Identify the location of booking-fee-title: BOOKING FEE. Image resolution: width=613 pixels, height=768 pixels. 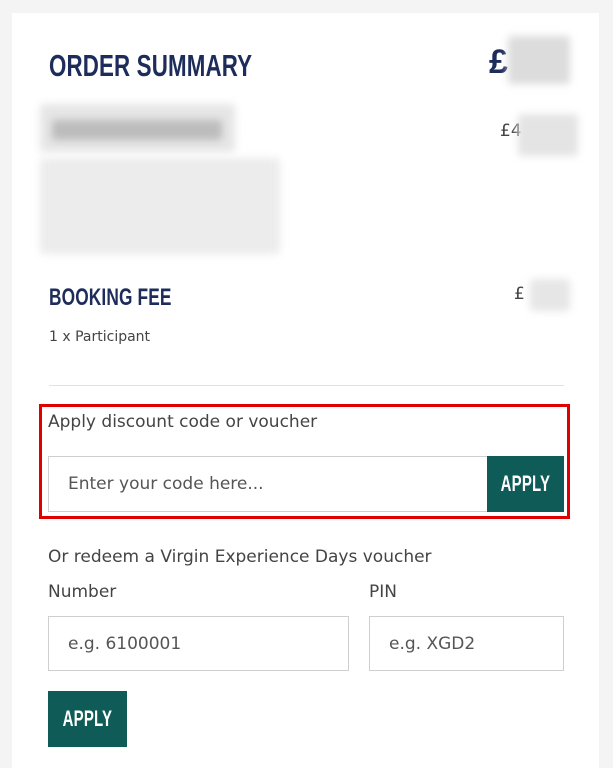
(110, 297).